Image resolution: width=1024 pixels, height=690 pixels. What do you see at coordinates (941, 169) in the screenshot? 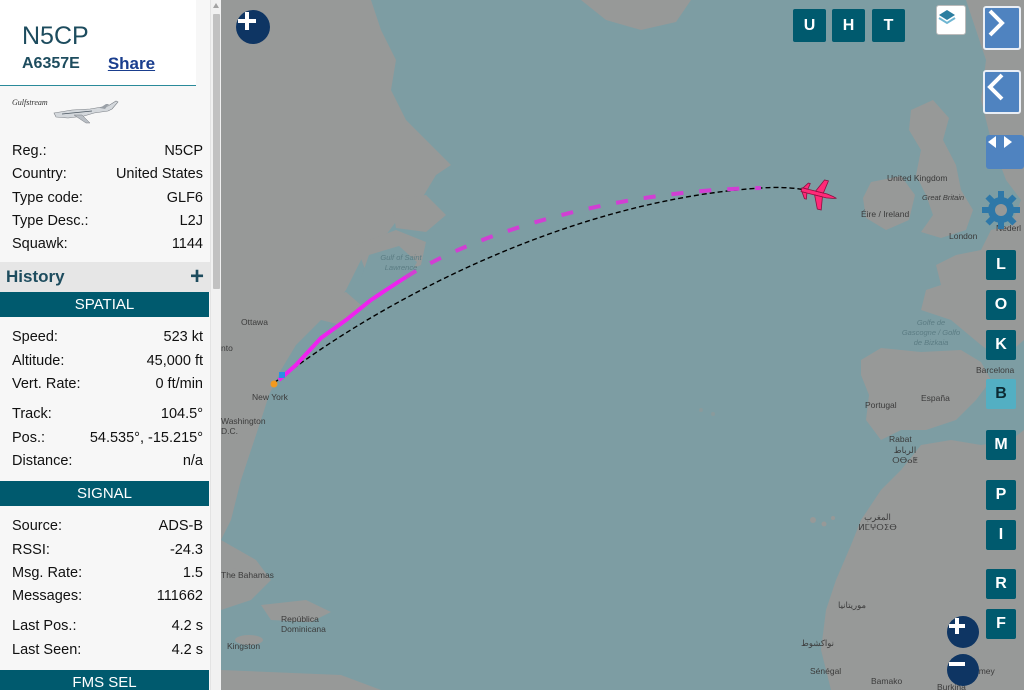
I see `great-britain-landmass` at bounding box center [941, 169].